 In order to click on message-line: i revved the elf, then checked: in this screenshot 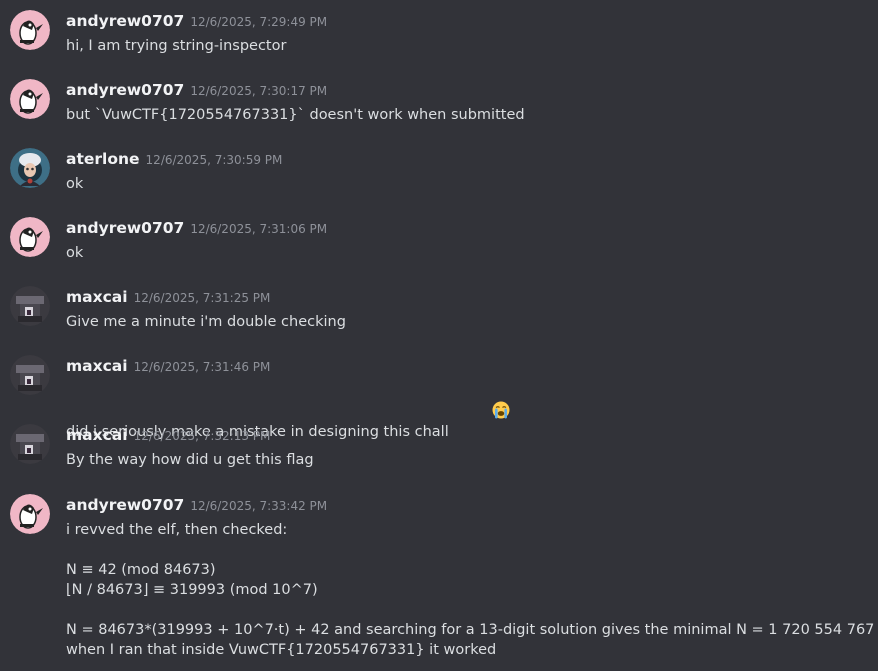, I will do `click(177, 530)`.